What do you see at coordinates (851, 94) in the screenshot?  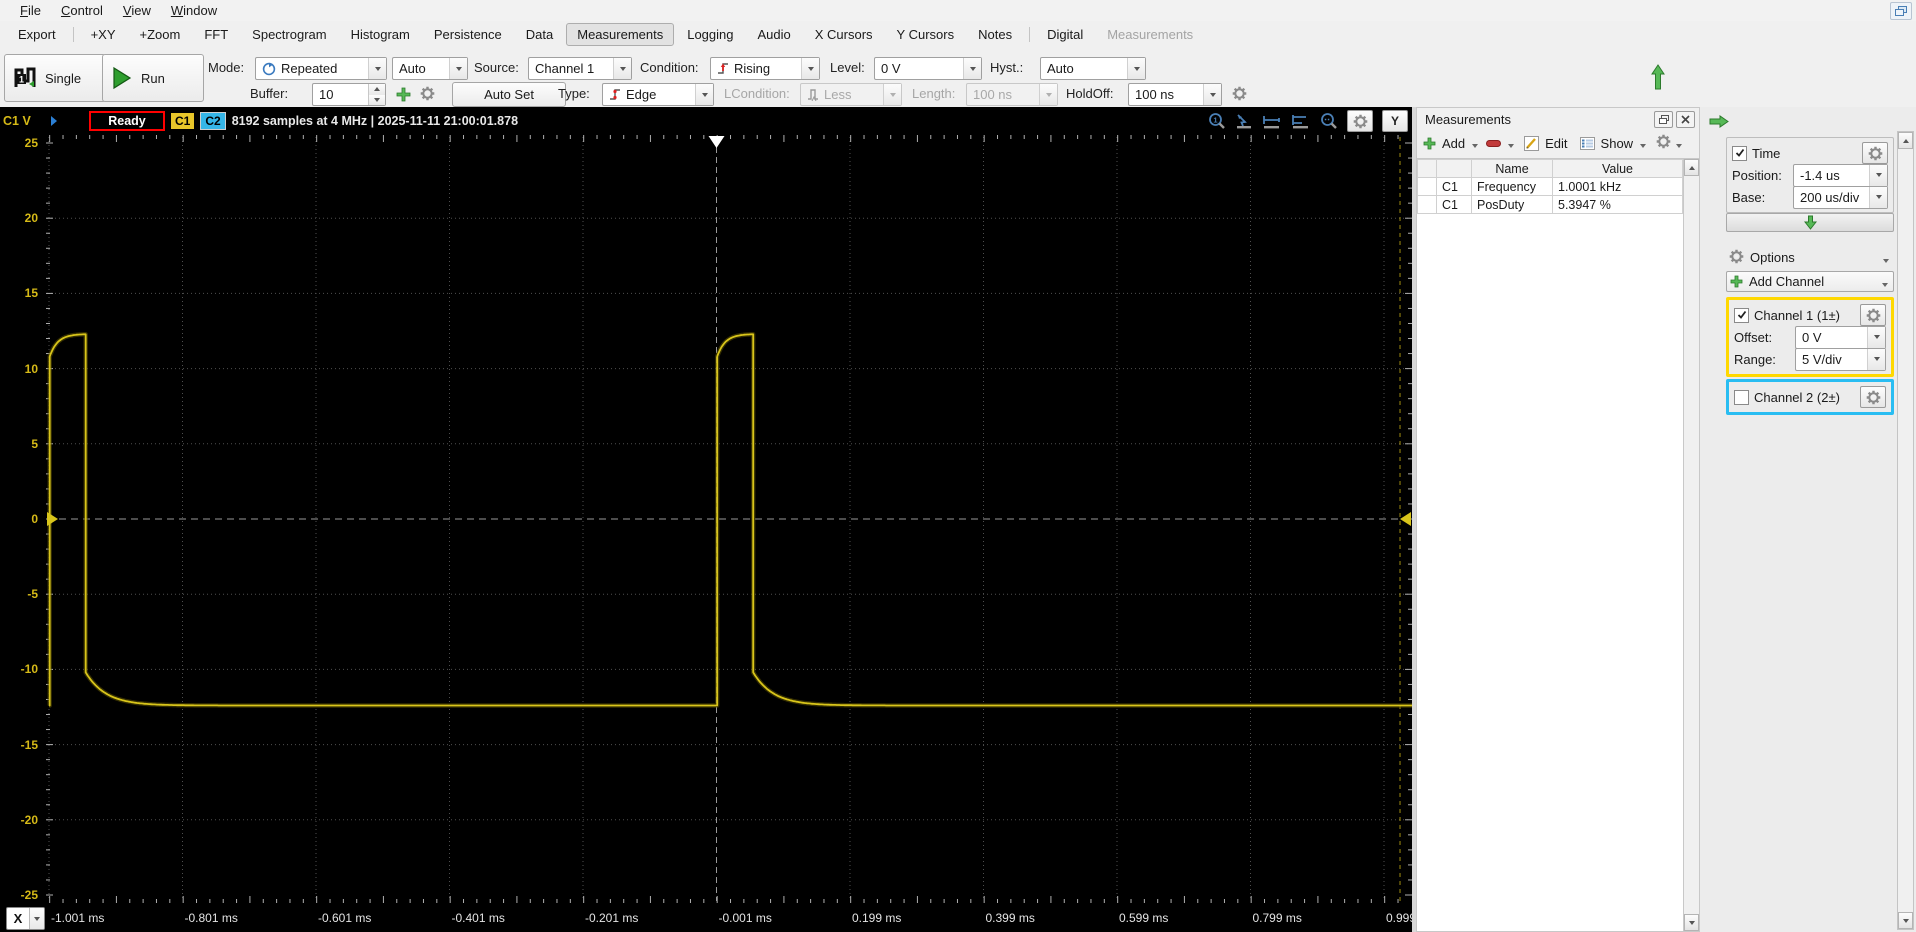 I see `lcondition-select: Less` at bounding box center [851, 94].